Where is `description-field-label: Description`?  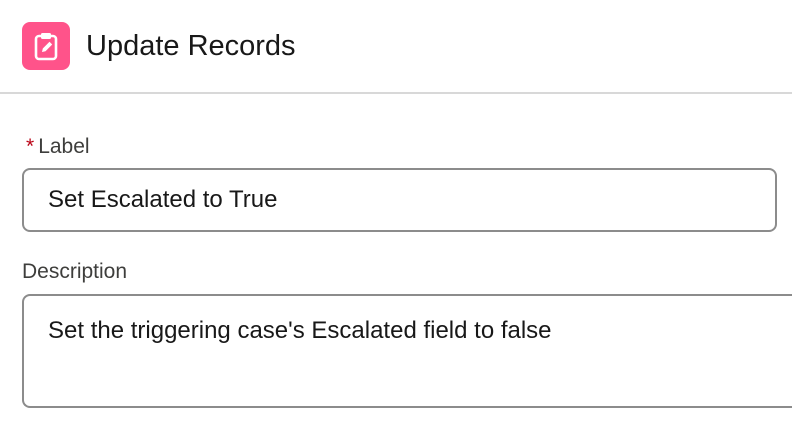
description-field-label: Description is located at coordinates (75, 271).